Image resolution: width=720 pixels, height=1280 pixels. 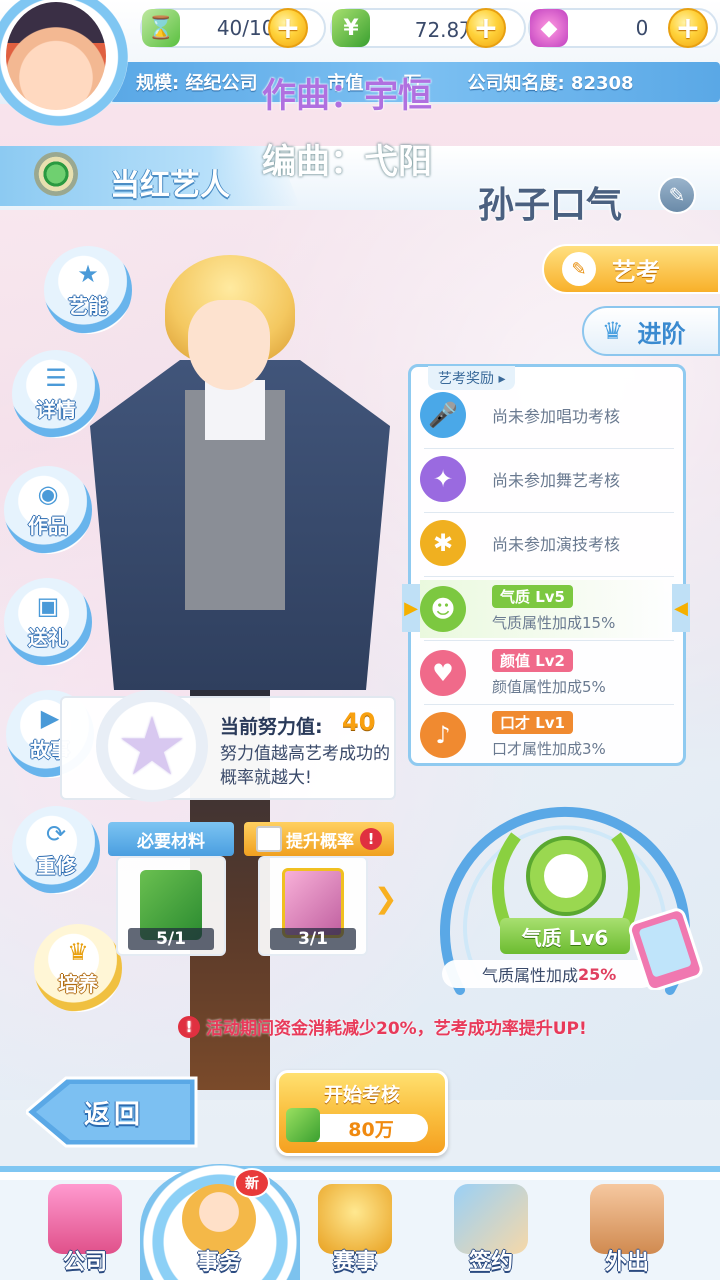 What do you see at coordinates (636, 271) in the screenshot?
I see `exam-label: 艺考` at bounding box center [636, 271].